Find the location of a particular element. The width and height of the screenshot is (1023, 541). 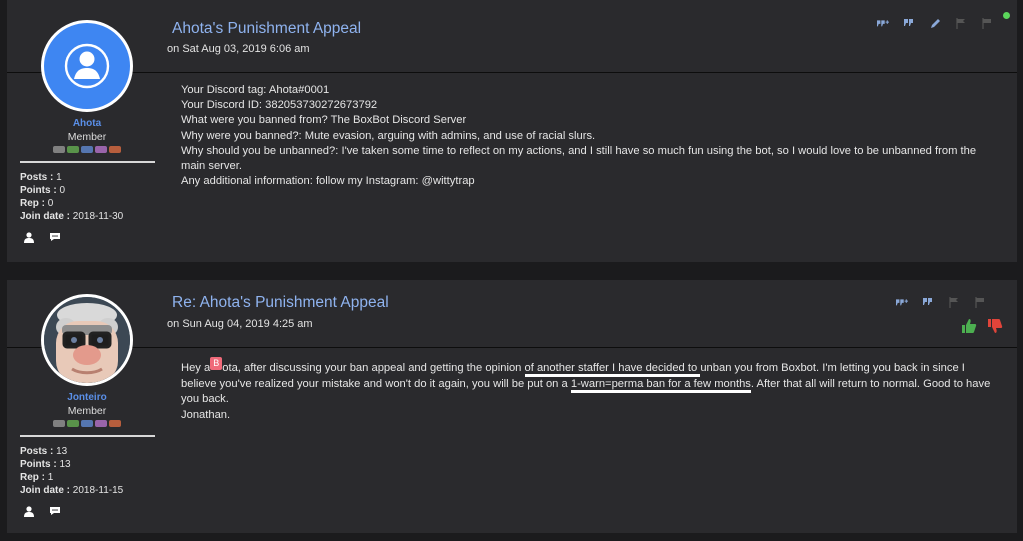

post-date: on Sun Aug 04, 2019 4:25 am is located at coordinates (240, 324).